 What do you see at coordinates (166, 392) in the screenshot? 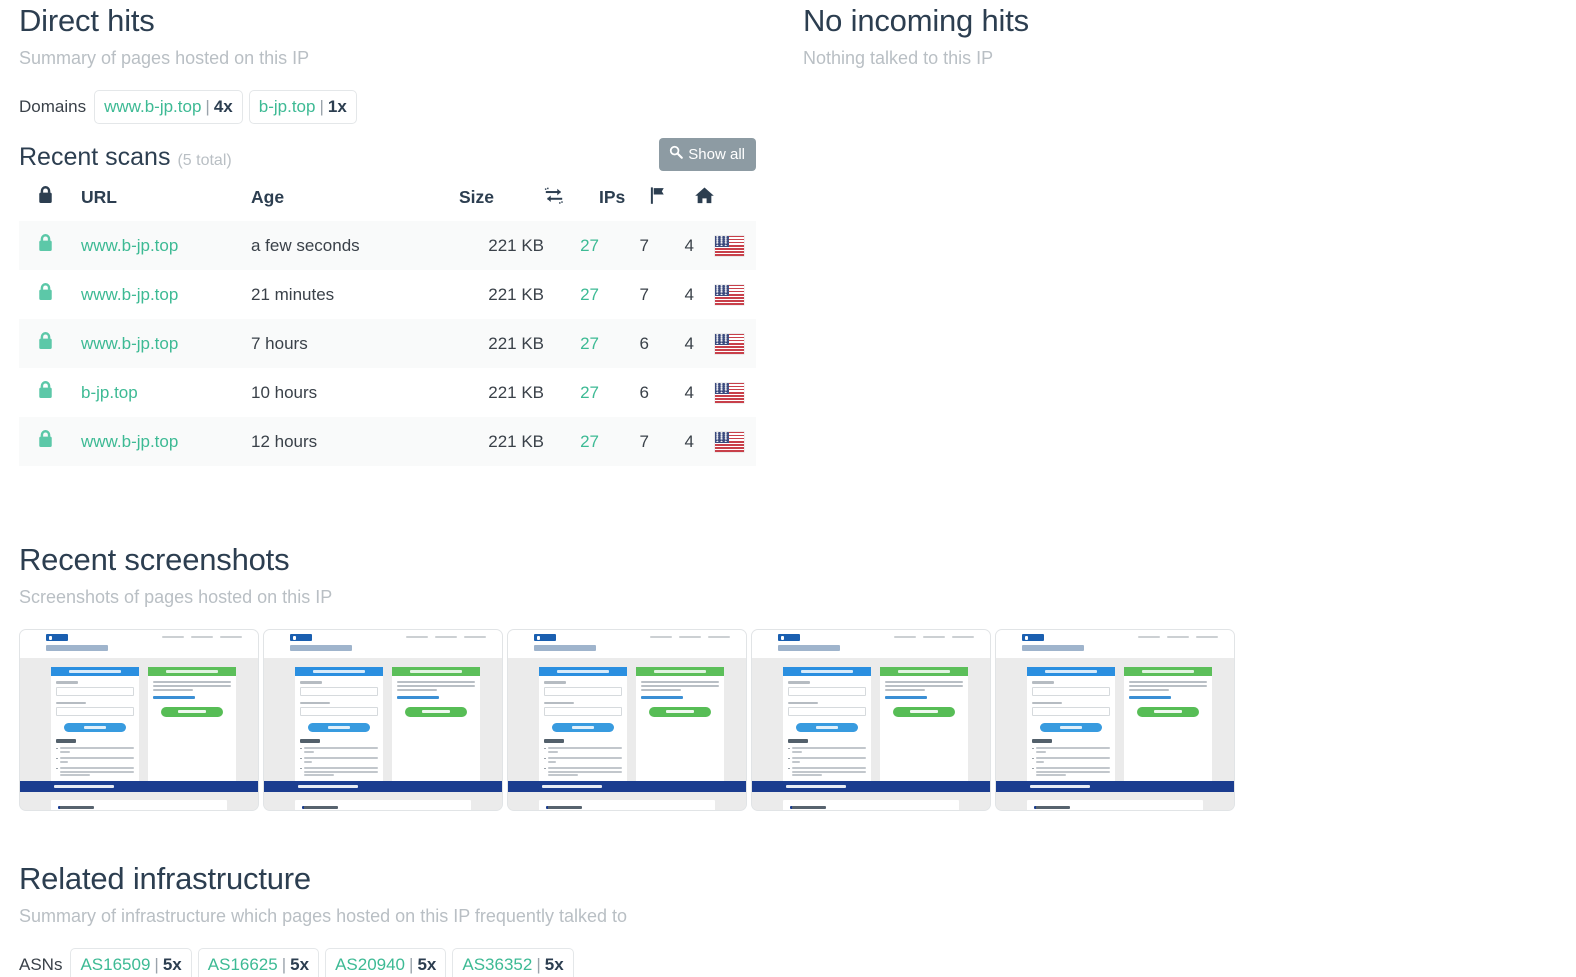
I see `row-url-cell: b-jp.top` at bounding box center [166, 392].